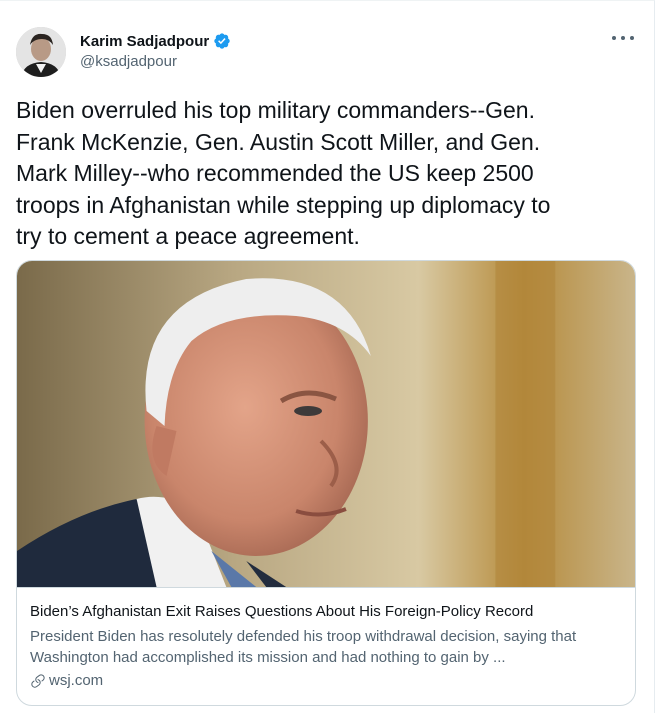 The width and height of the screenshot is (667, 713). I want to click on avatar, so click(41, 52).